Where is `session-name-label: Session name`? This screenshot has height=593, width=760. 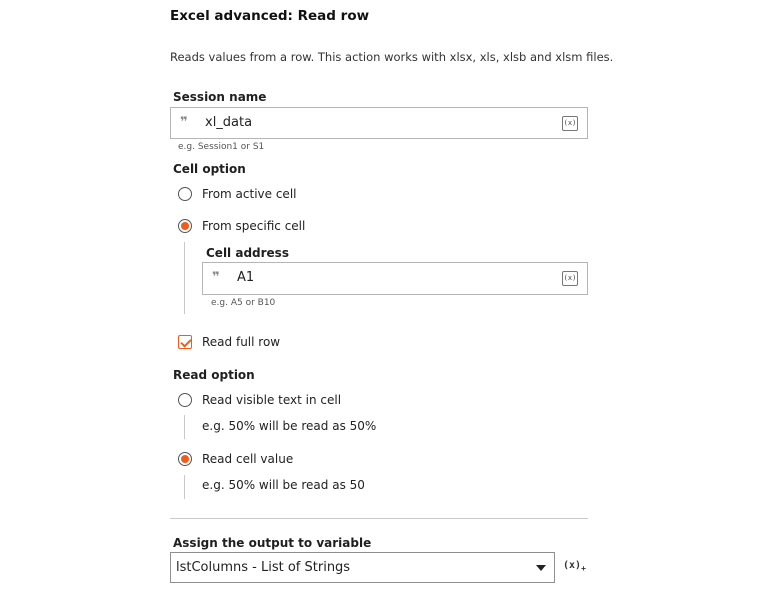 session-name-label: Session name is located at coordinates (220, 97).